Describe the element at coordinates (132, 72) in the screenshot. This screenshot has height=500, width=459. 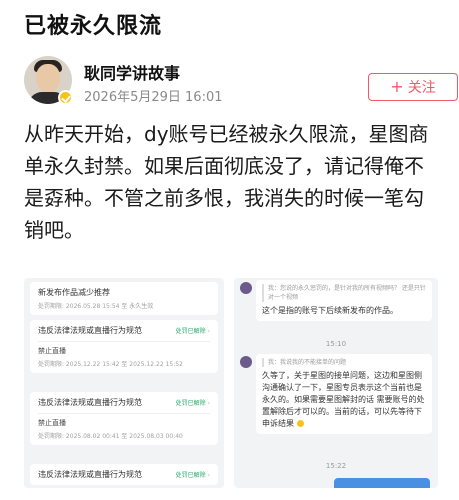
I see `author-name: 耿同学讲故事` at that location.